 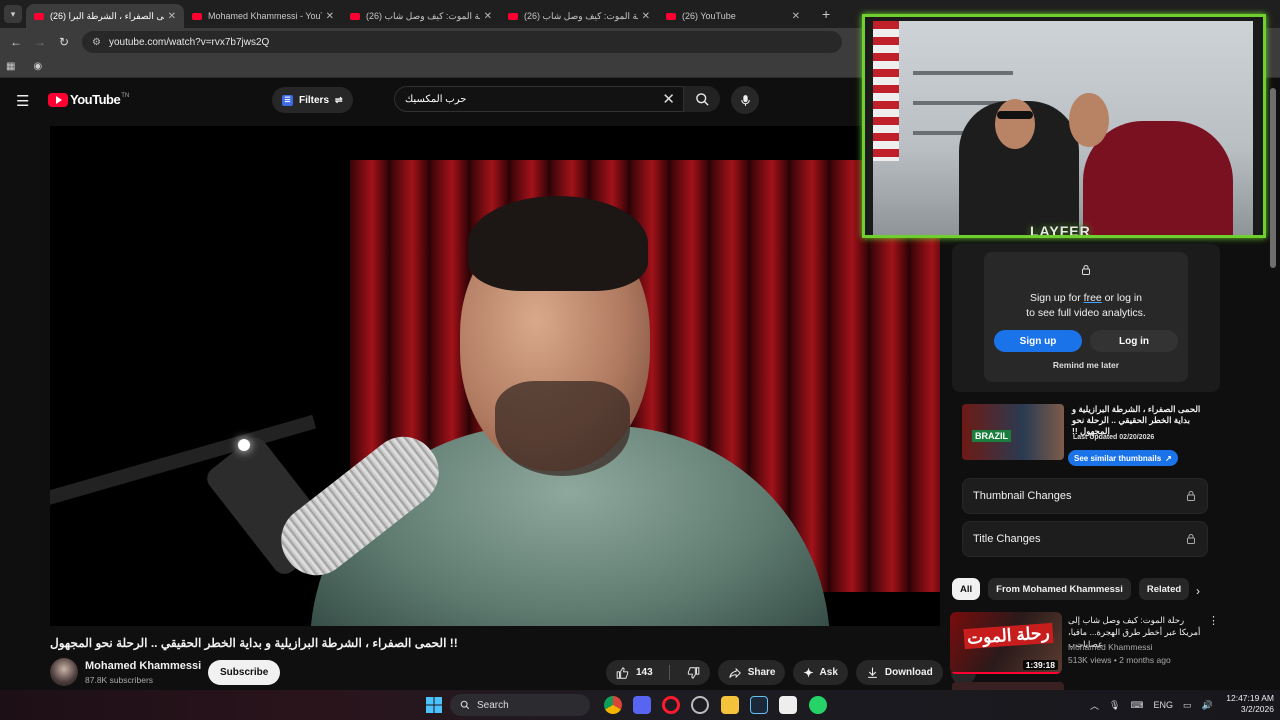 I want to click on language-indicator: ENG, so click(x=1163, y=705).